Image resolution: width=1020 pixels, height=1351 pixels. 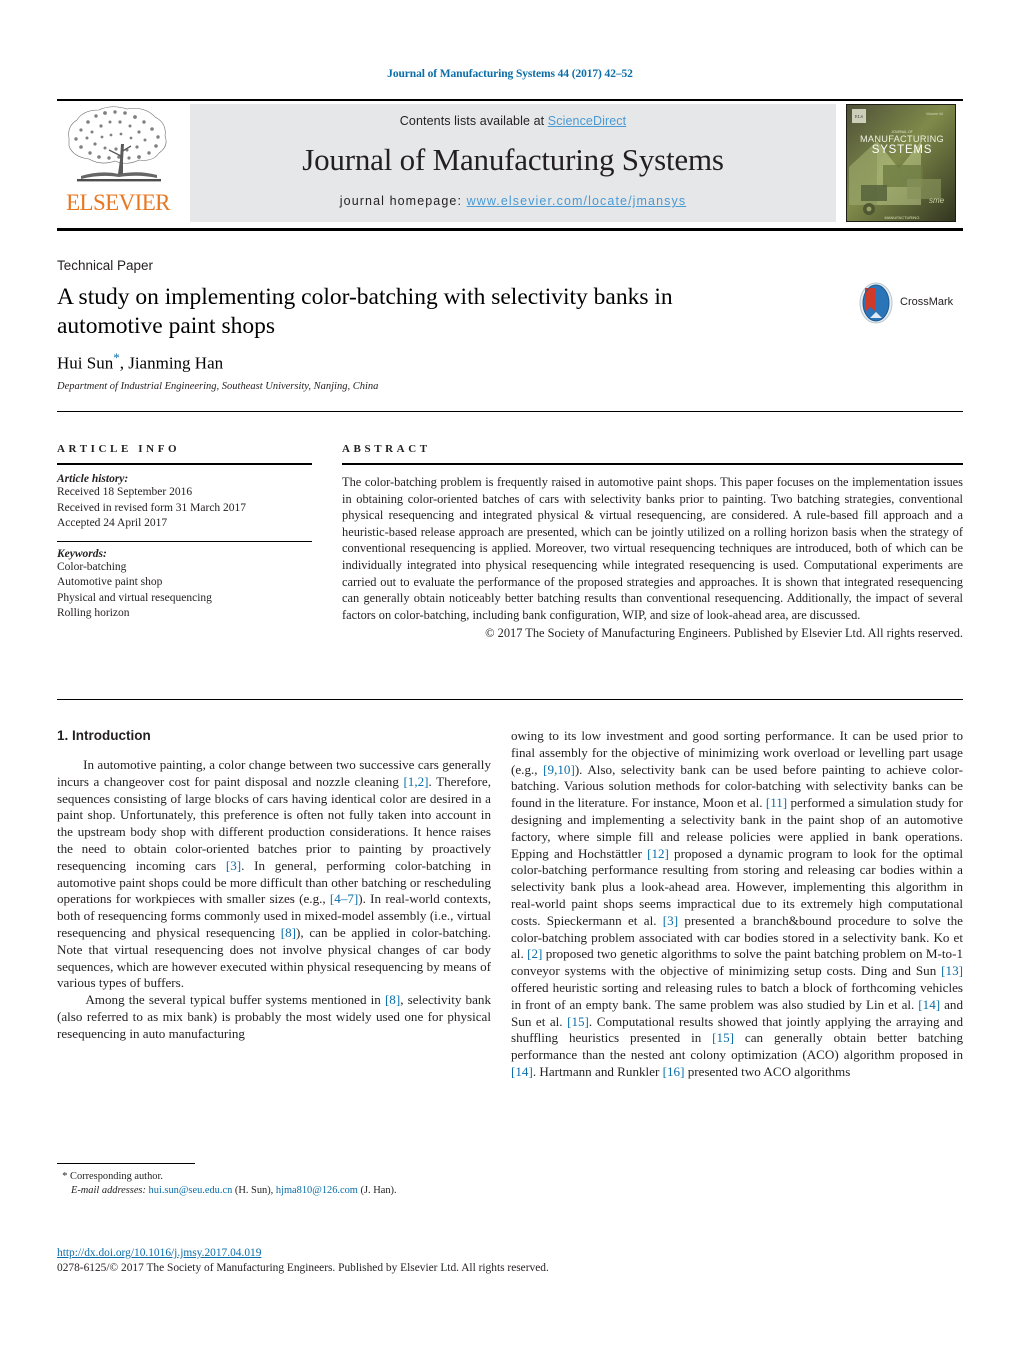 What do you see at coordinates (902, 150) in the screenshot?
I see `svg-text: SYSTEMS` at bounding box center [902, 150].